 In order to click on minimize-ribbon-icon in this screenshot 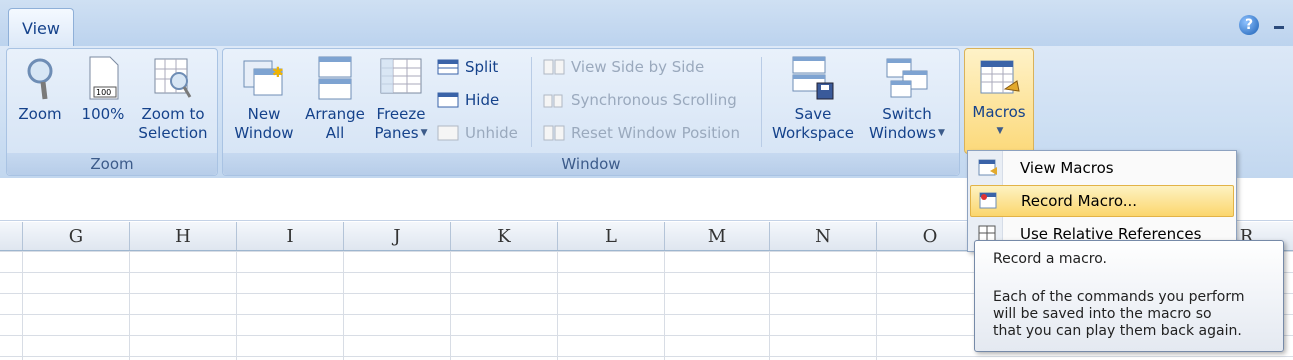, I will do `click(1279, 27)`.